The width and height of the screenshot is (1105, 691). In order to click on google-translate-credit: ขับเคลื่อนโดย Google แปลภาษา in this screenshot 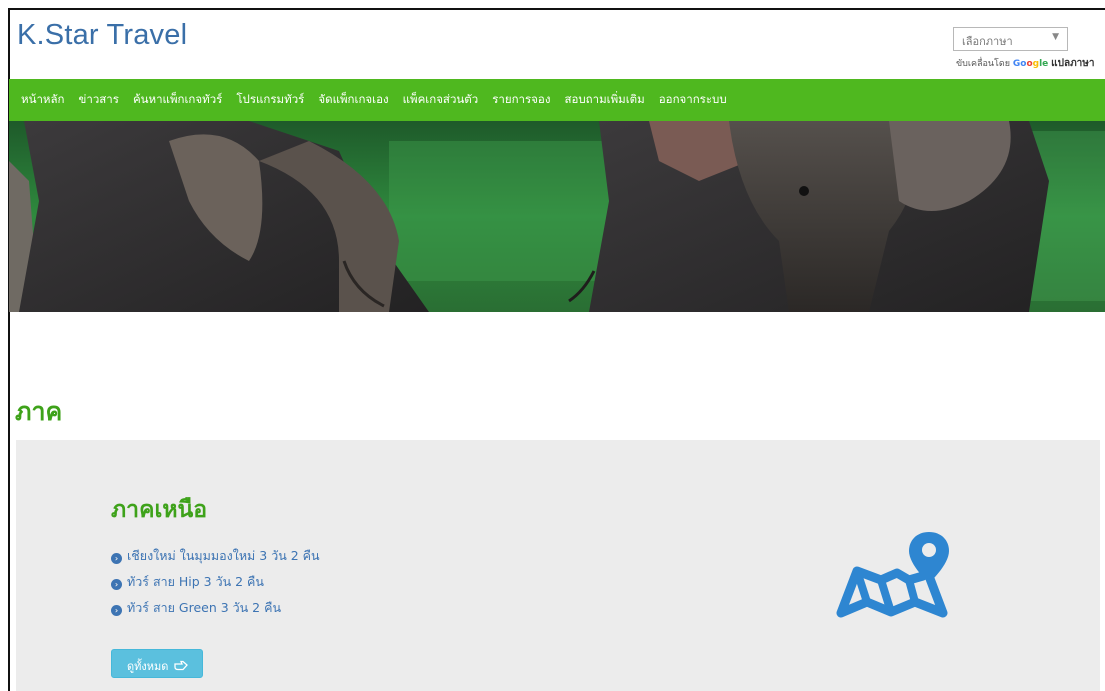, I will do `click(1025, 63)`.